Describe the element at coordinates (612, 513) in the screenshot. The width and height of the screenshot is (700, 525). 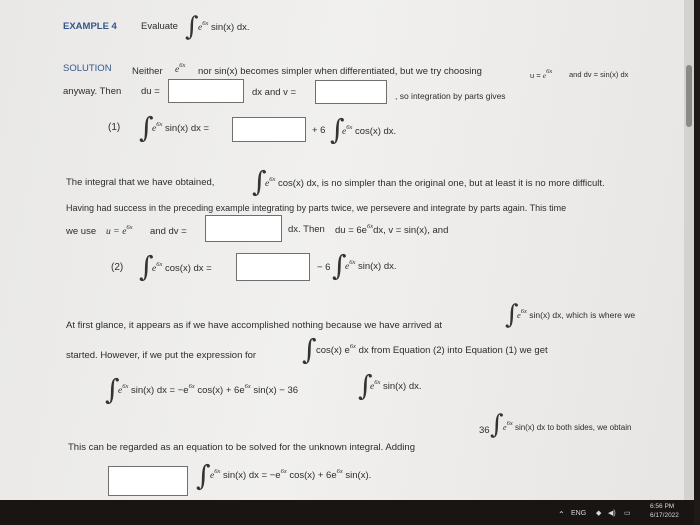
I see `speaker-icon: ◀)` at that location.